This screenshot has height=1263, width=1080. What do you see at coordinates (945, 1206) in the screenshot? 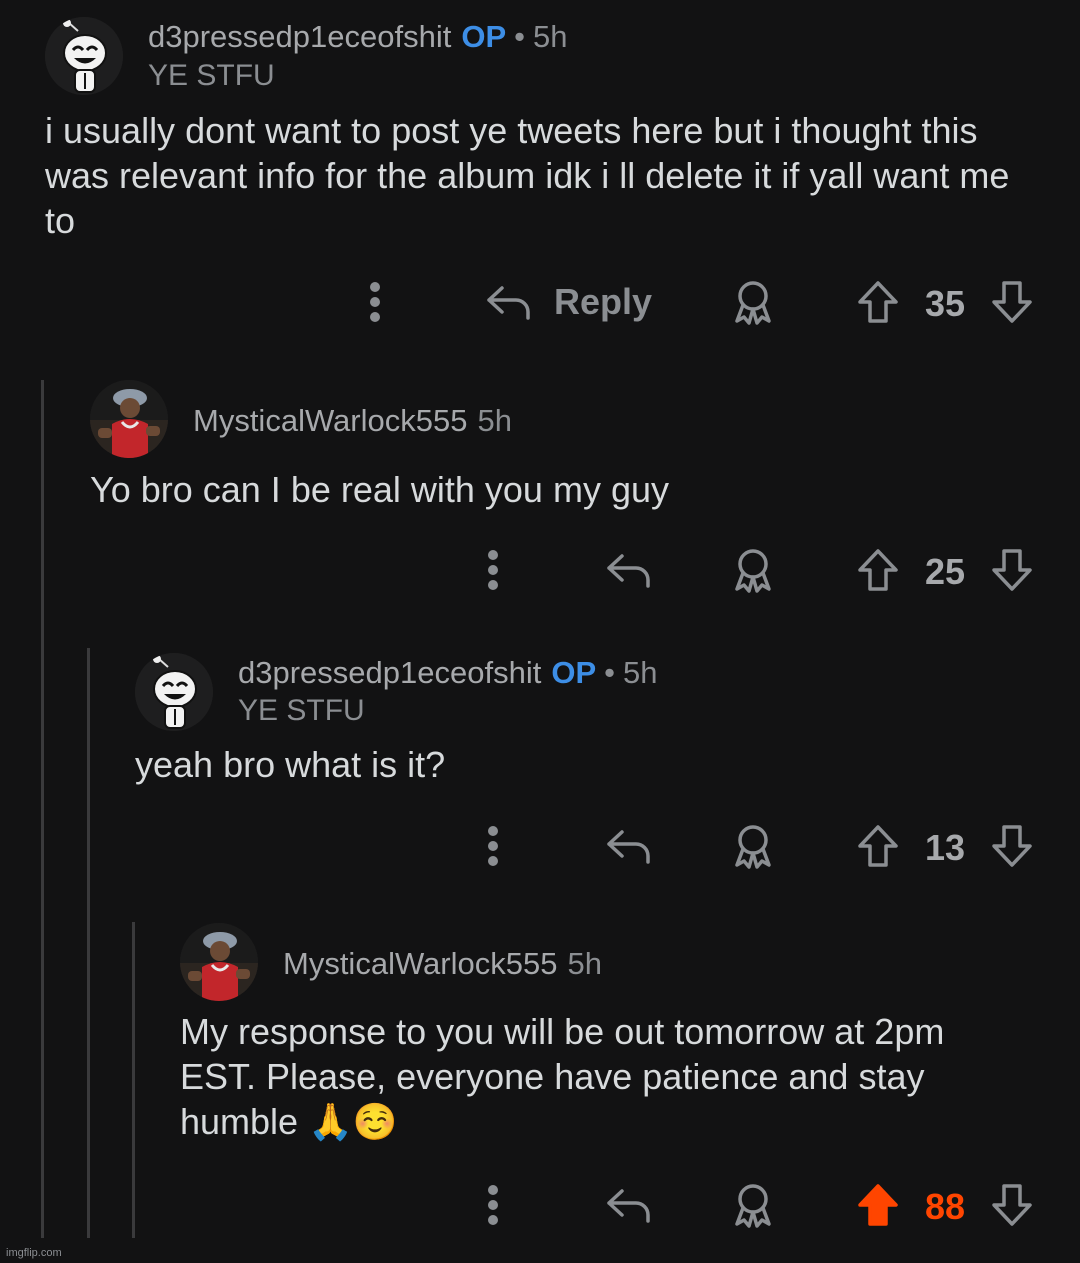
I see `vote-score: 88` at bounding box center [945, 1206].